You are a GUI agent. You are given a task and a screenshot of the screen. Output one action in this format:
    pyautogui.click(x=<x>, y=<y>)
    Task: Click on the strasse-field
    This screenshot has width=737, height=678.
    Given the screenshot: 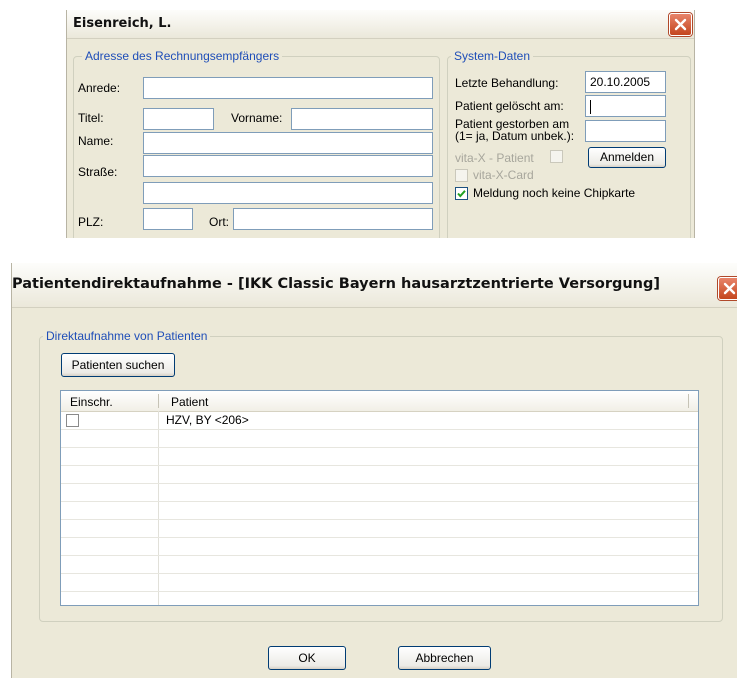 What is the action you would take?
    pyautogui.click(x=288, y=166)
    